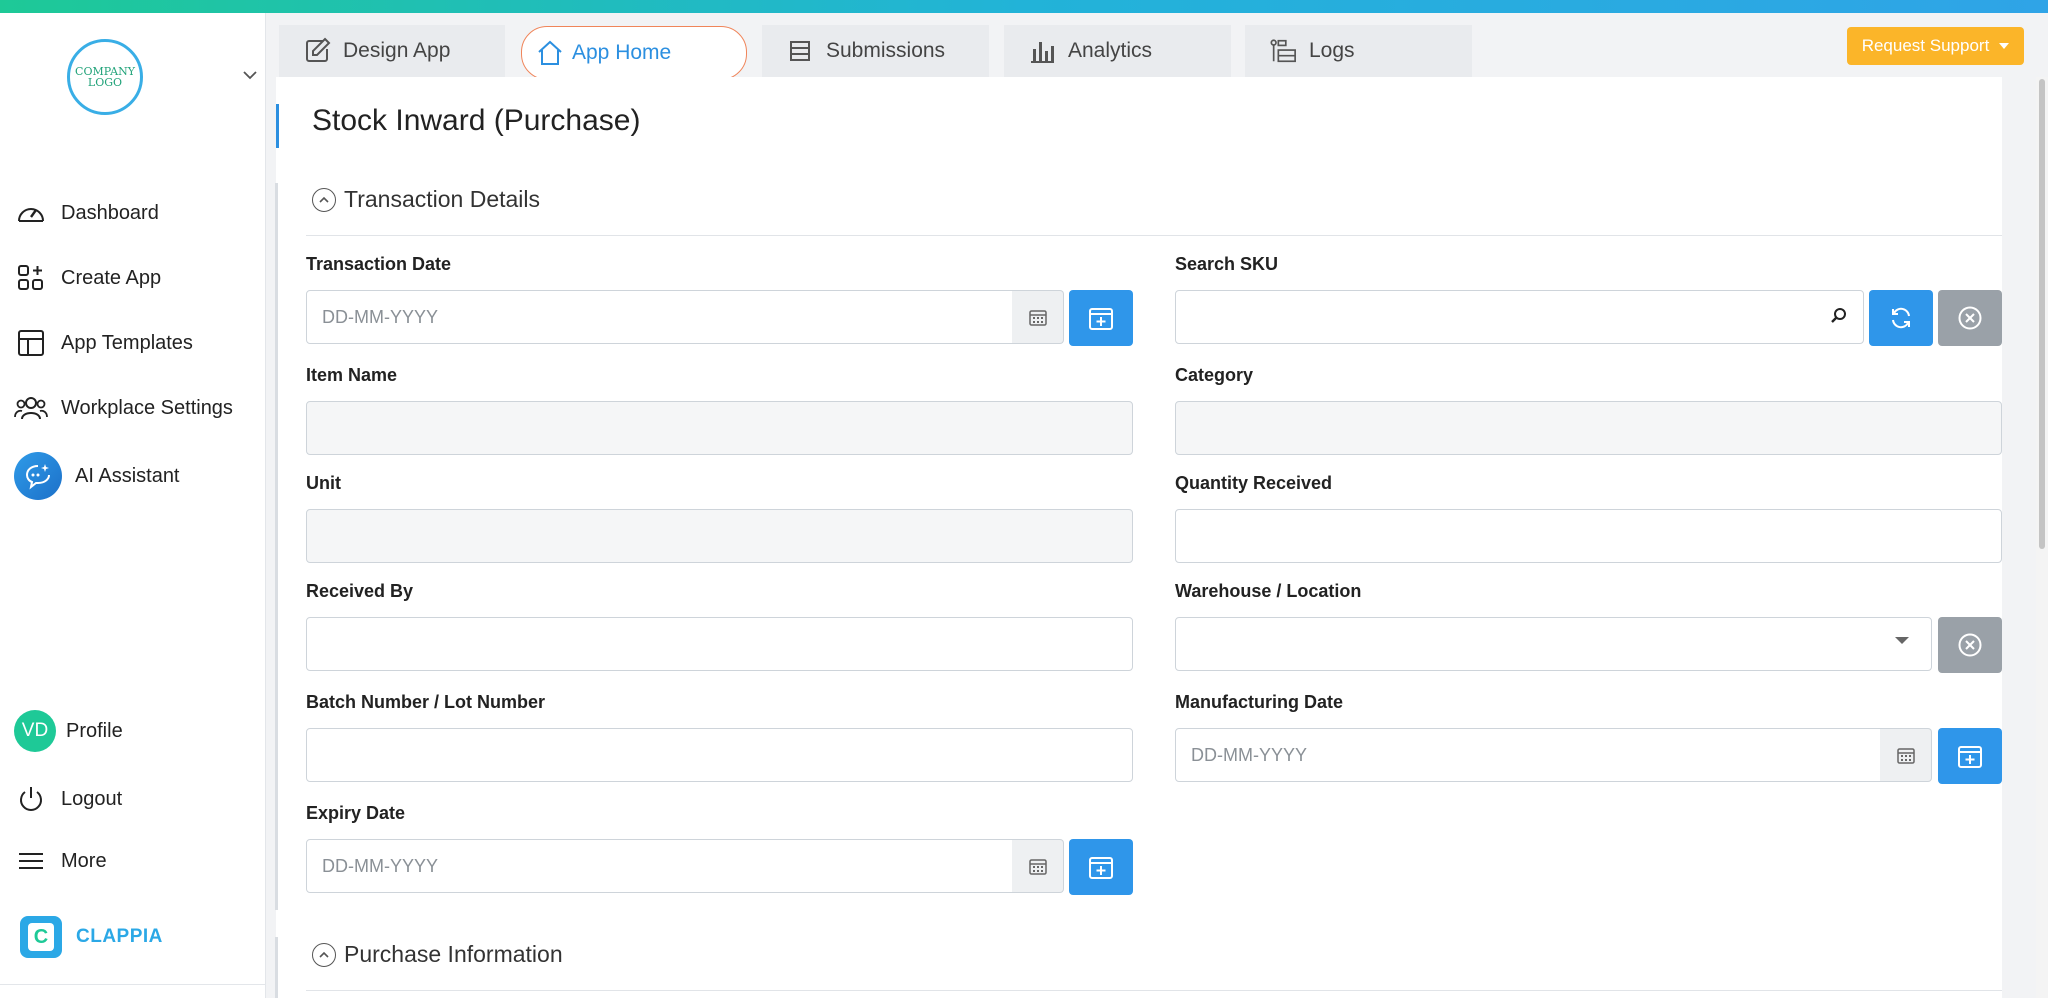 The image size is (2048, 998). I want to click on field-label: Quantity Received, so click(1254, 483).